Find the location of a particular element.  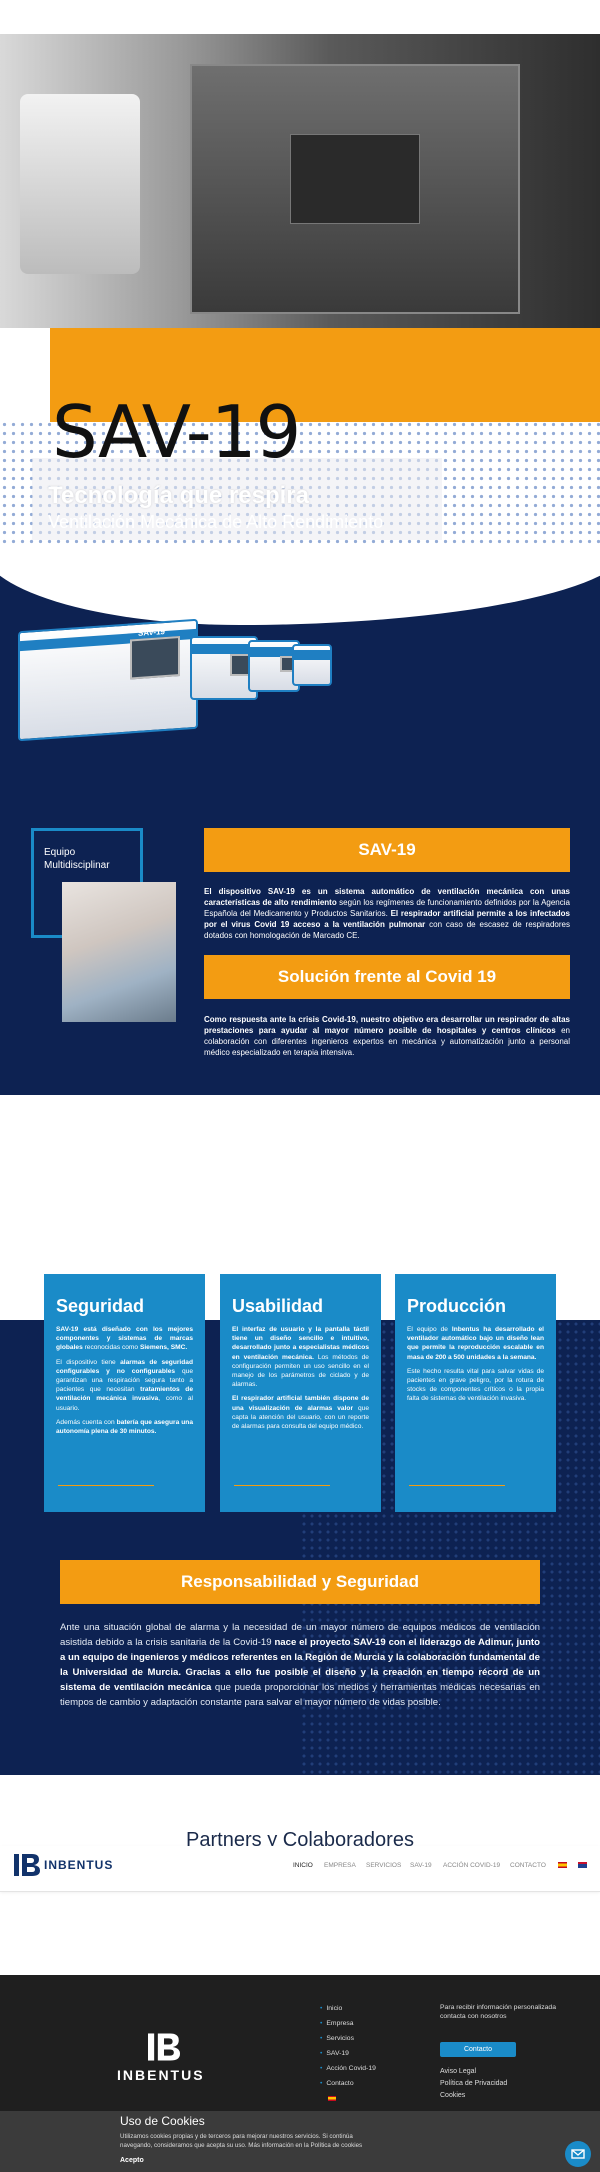

ventilator-unit: SAV-19 is located at coordinates (108, 680).